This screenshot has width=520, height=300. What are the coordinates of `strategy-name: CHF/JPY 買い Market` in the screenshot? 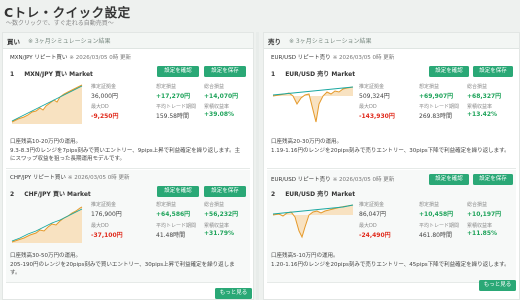 It's located at (57, 194).